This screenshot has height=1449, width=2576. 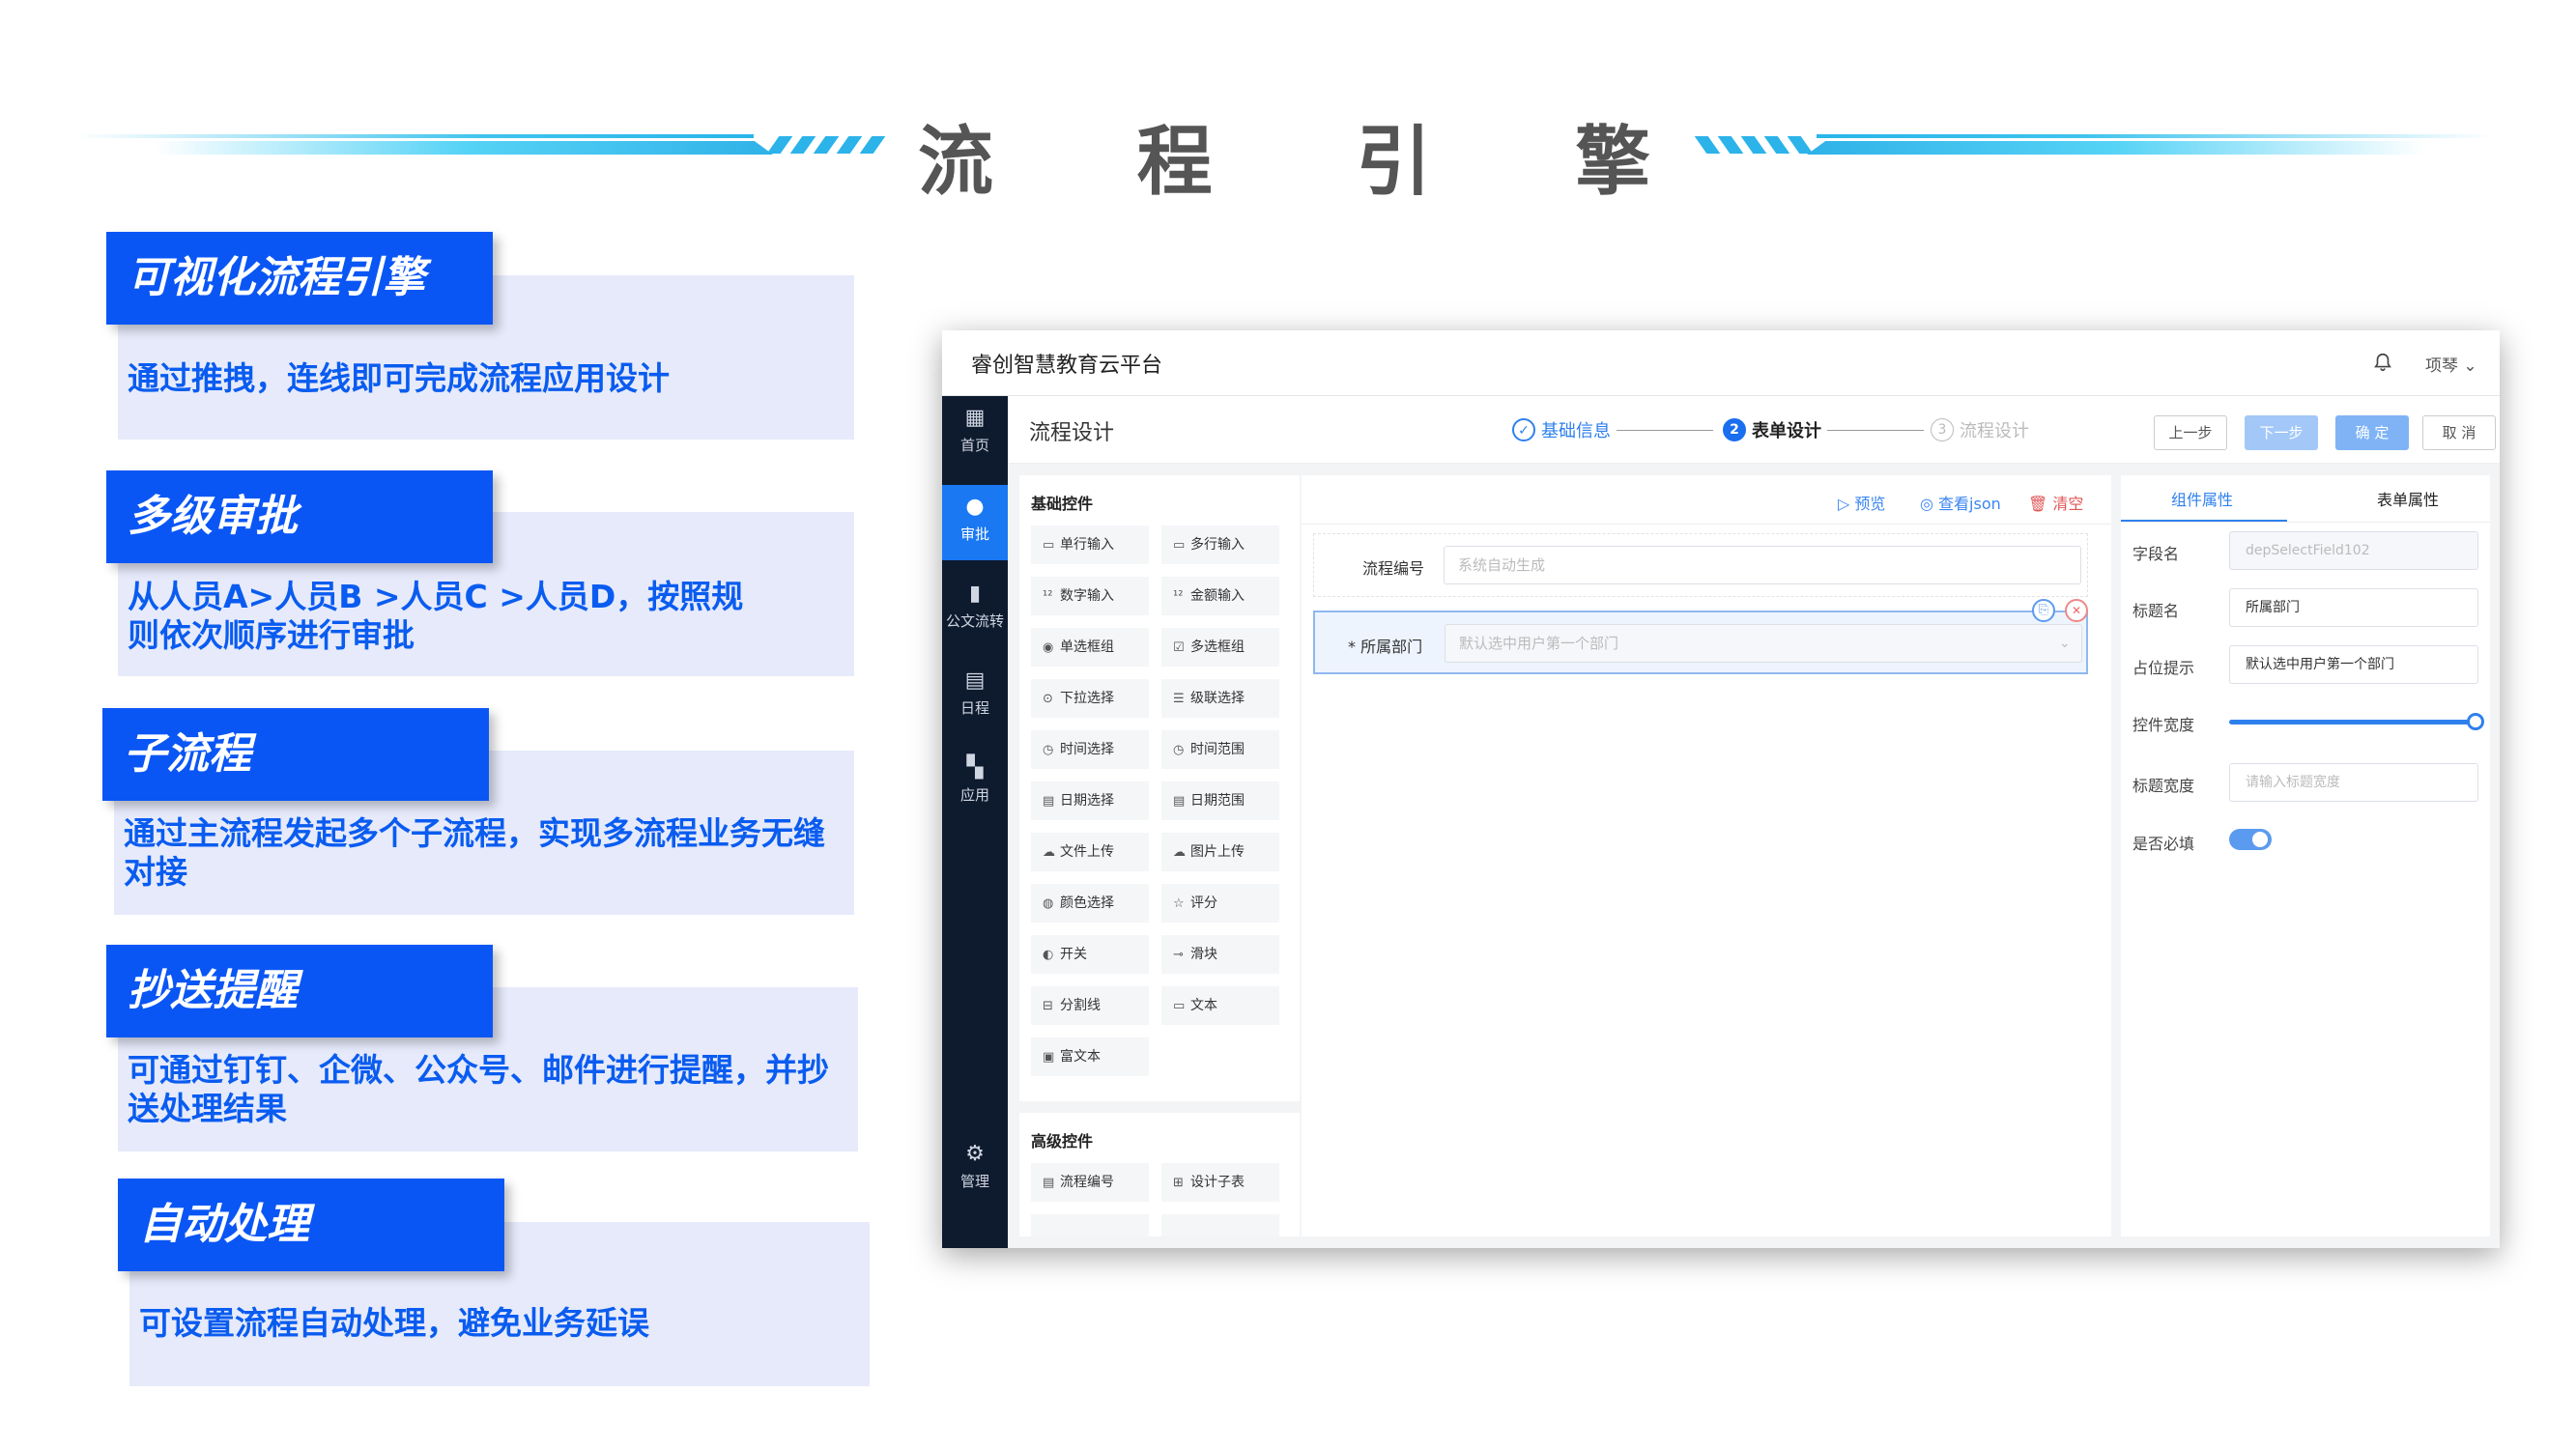 I want to click on control-label: 流程编号, so click(x=1087, y=1182).